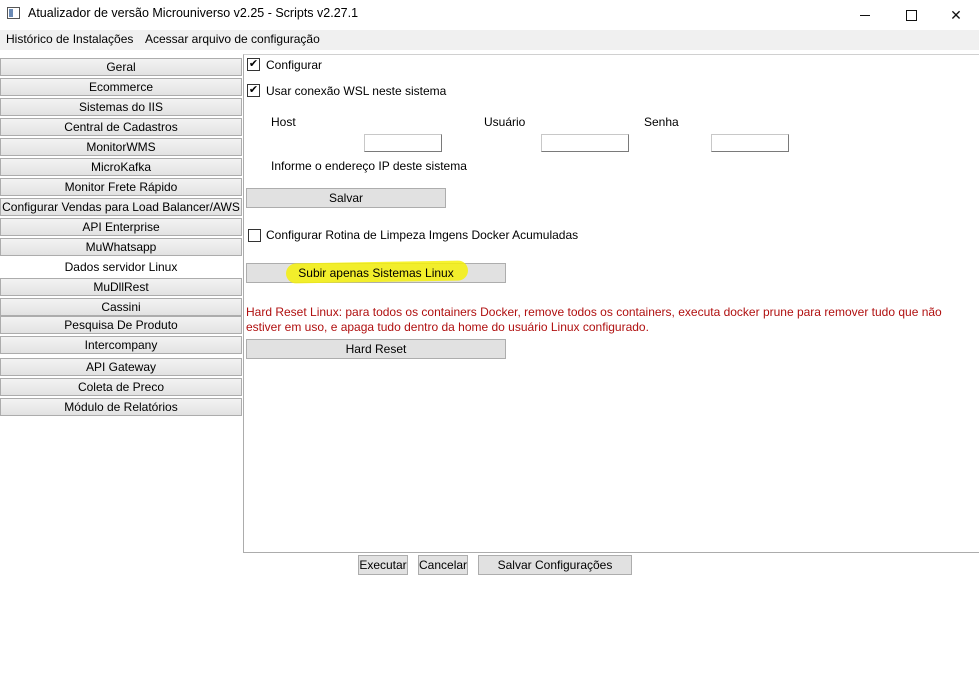 The image size is (979, 688). Describe the element at coordinates (121, 247) in the screenshot. I see `tab-muwhatsapp: MuWhatsapp` at that location.